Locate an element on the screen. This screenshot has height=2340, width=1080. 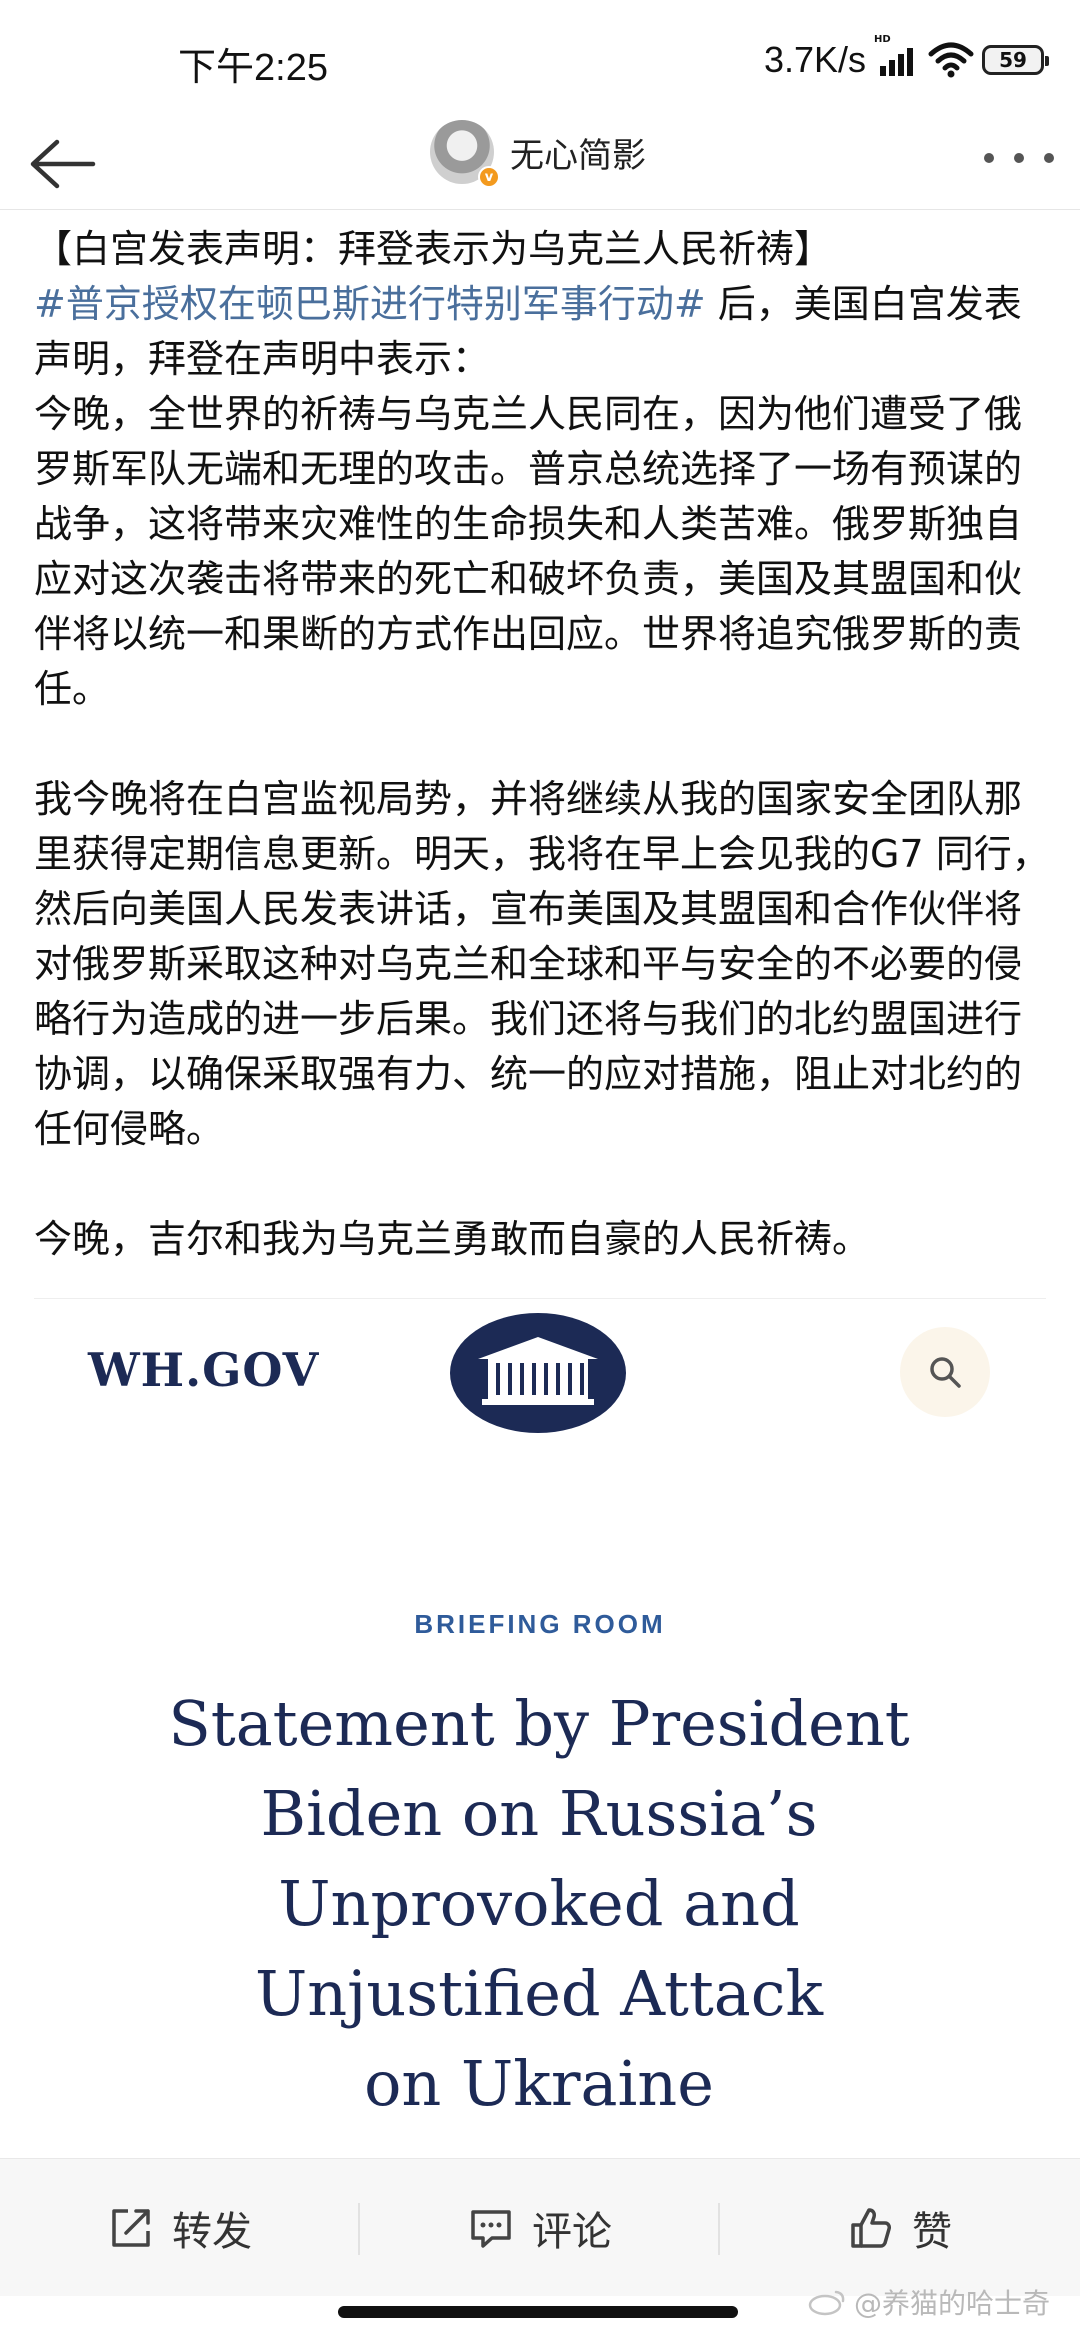
comment-button: 评论 is located at coordinates (540, 2228).